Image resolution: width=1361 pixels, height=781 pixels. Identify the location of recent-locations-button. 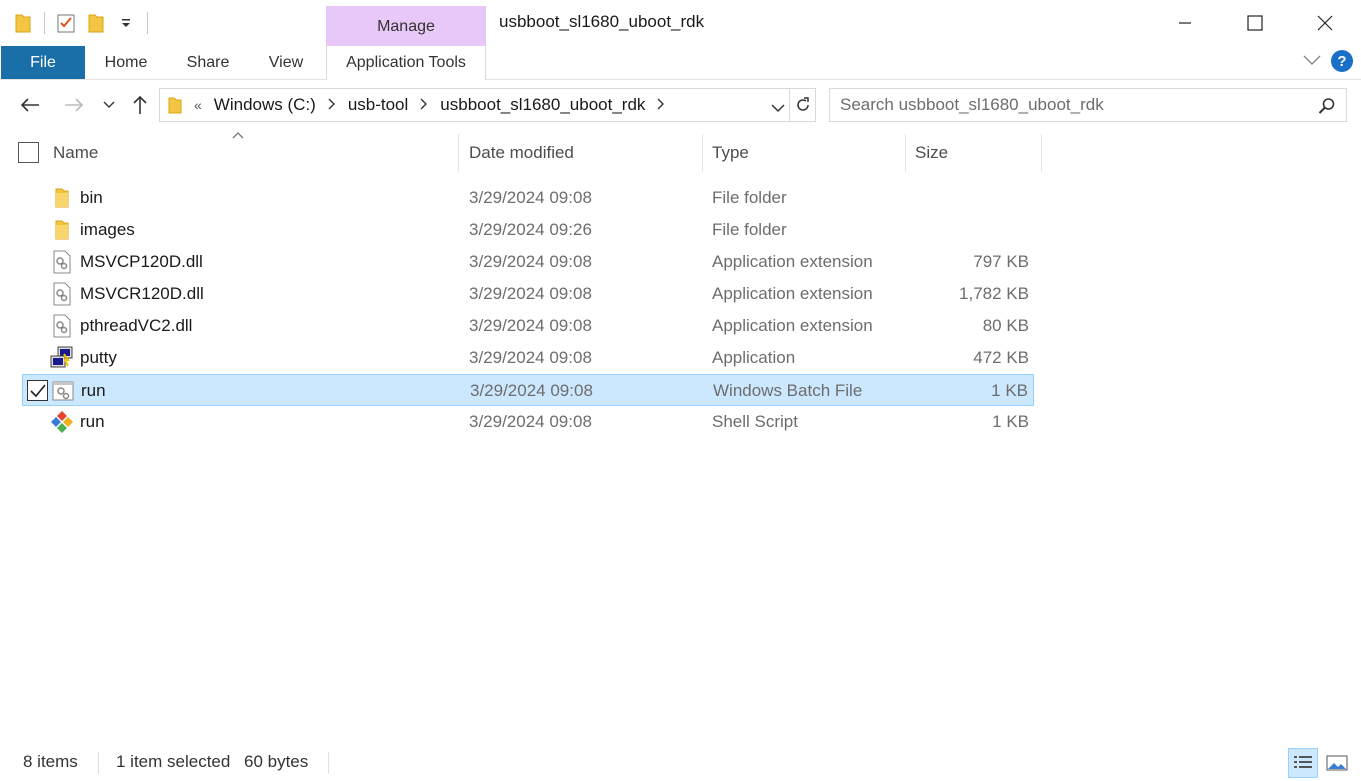
(109, 105).